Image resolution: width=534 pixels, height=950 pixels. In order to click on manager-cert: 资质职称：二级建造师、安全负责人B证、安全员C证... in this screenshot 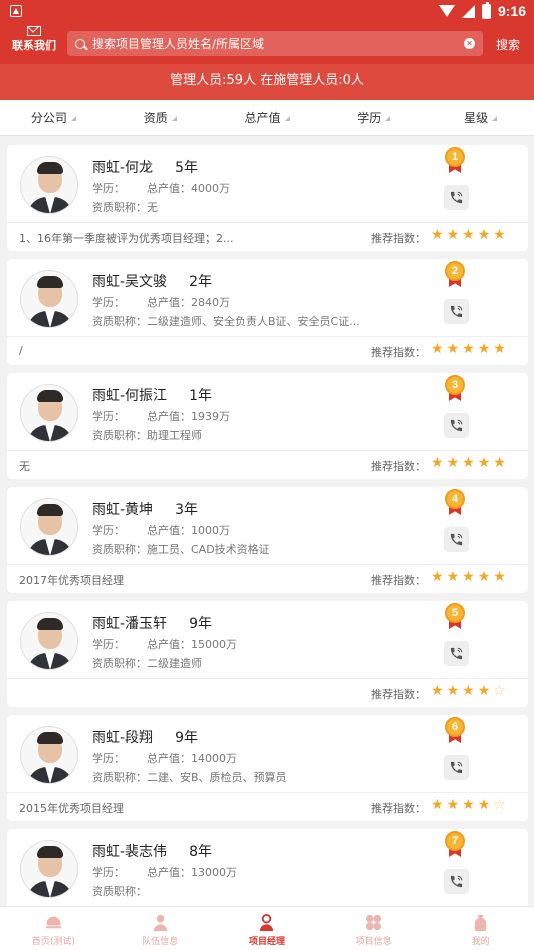, I will do `click(234, 321)`.